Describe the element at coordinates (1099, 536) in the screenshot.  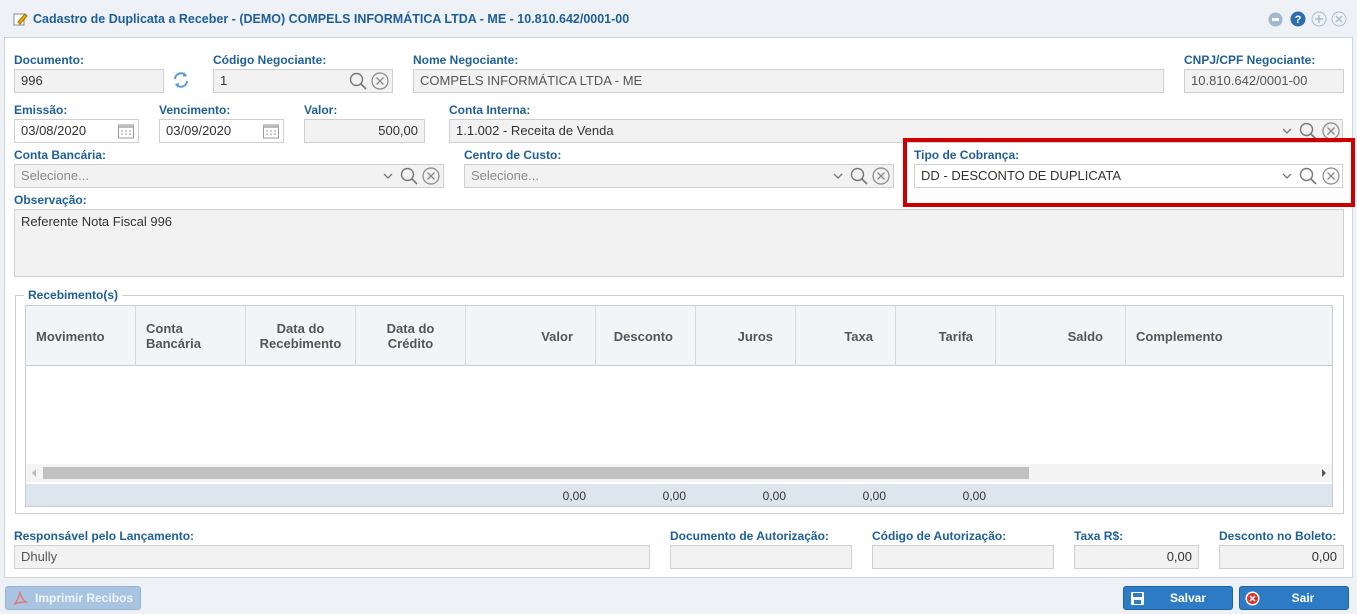
I see `taxa-label: Taxa R$:` at that location.